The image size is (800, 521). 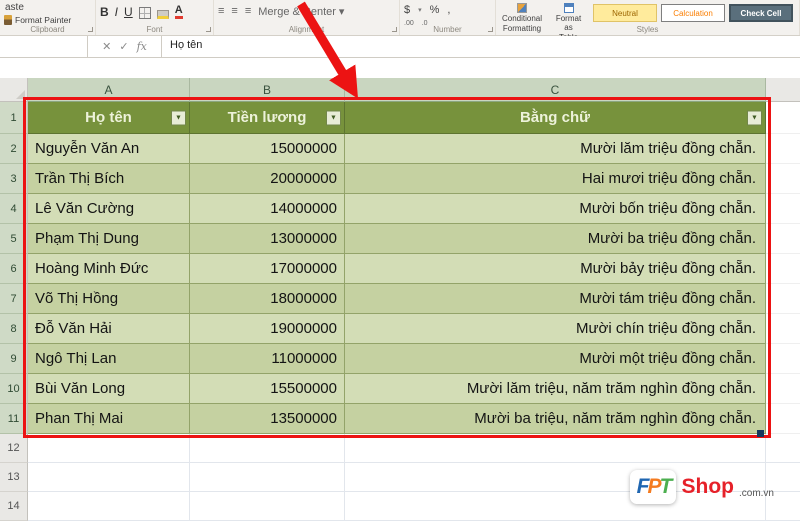 What do you see at coordinates (47, 20) in the screenshot?
I see `format-painter-button: Format Painter` at bounding box center [47, 20].